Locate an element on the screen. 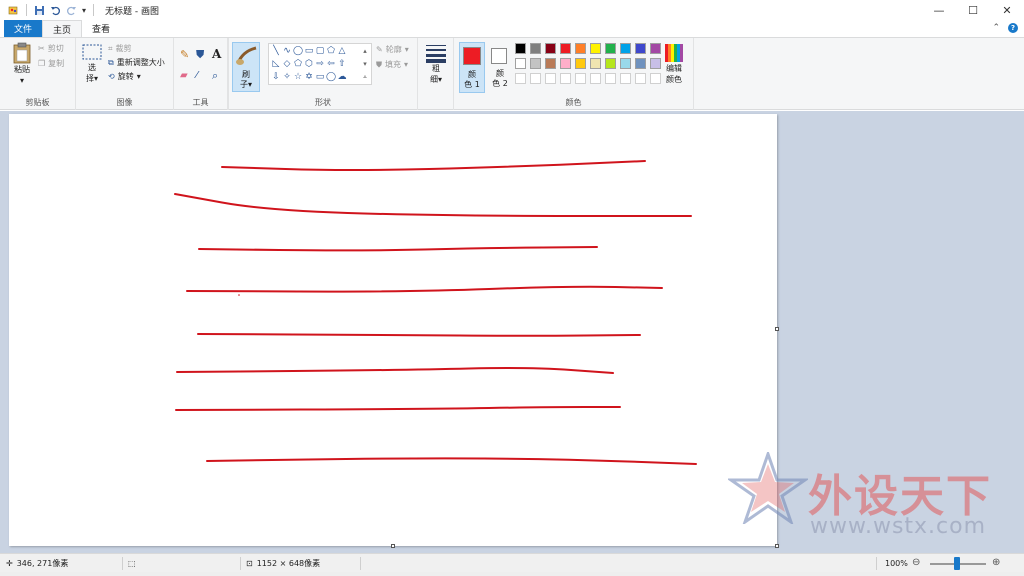 This screenshot has width=1024, height=576. zoom-in-icon: ⊕ is located at coordinates (996, 562).